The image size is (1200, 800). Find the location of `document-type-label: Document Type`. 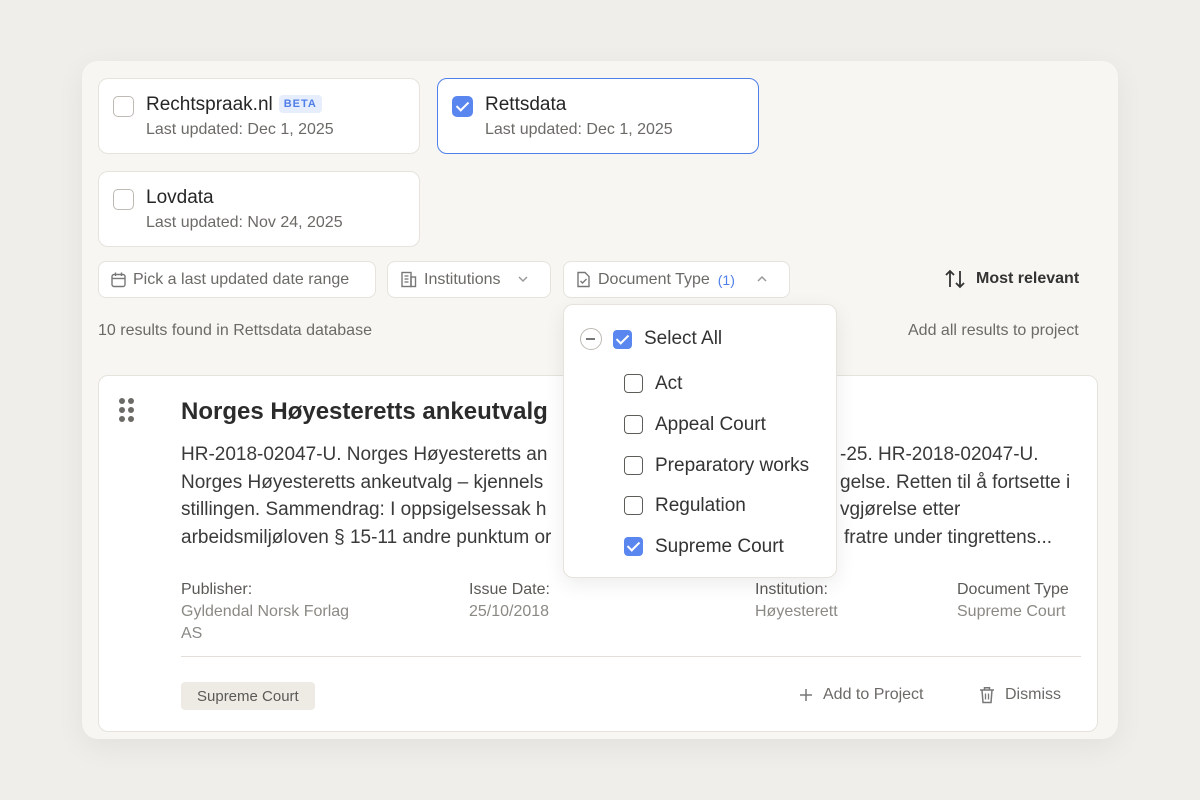

document-type-label: Document Type is located at coordinates (654, 279).